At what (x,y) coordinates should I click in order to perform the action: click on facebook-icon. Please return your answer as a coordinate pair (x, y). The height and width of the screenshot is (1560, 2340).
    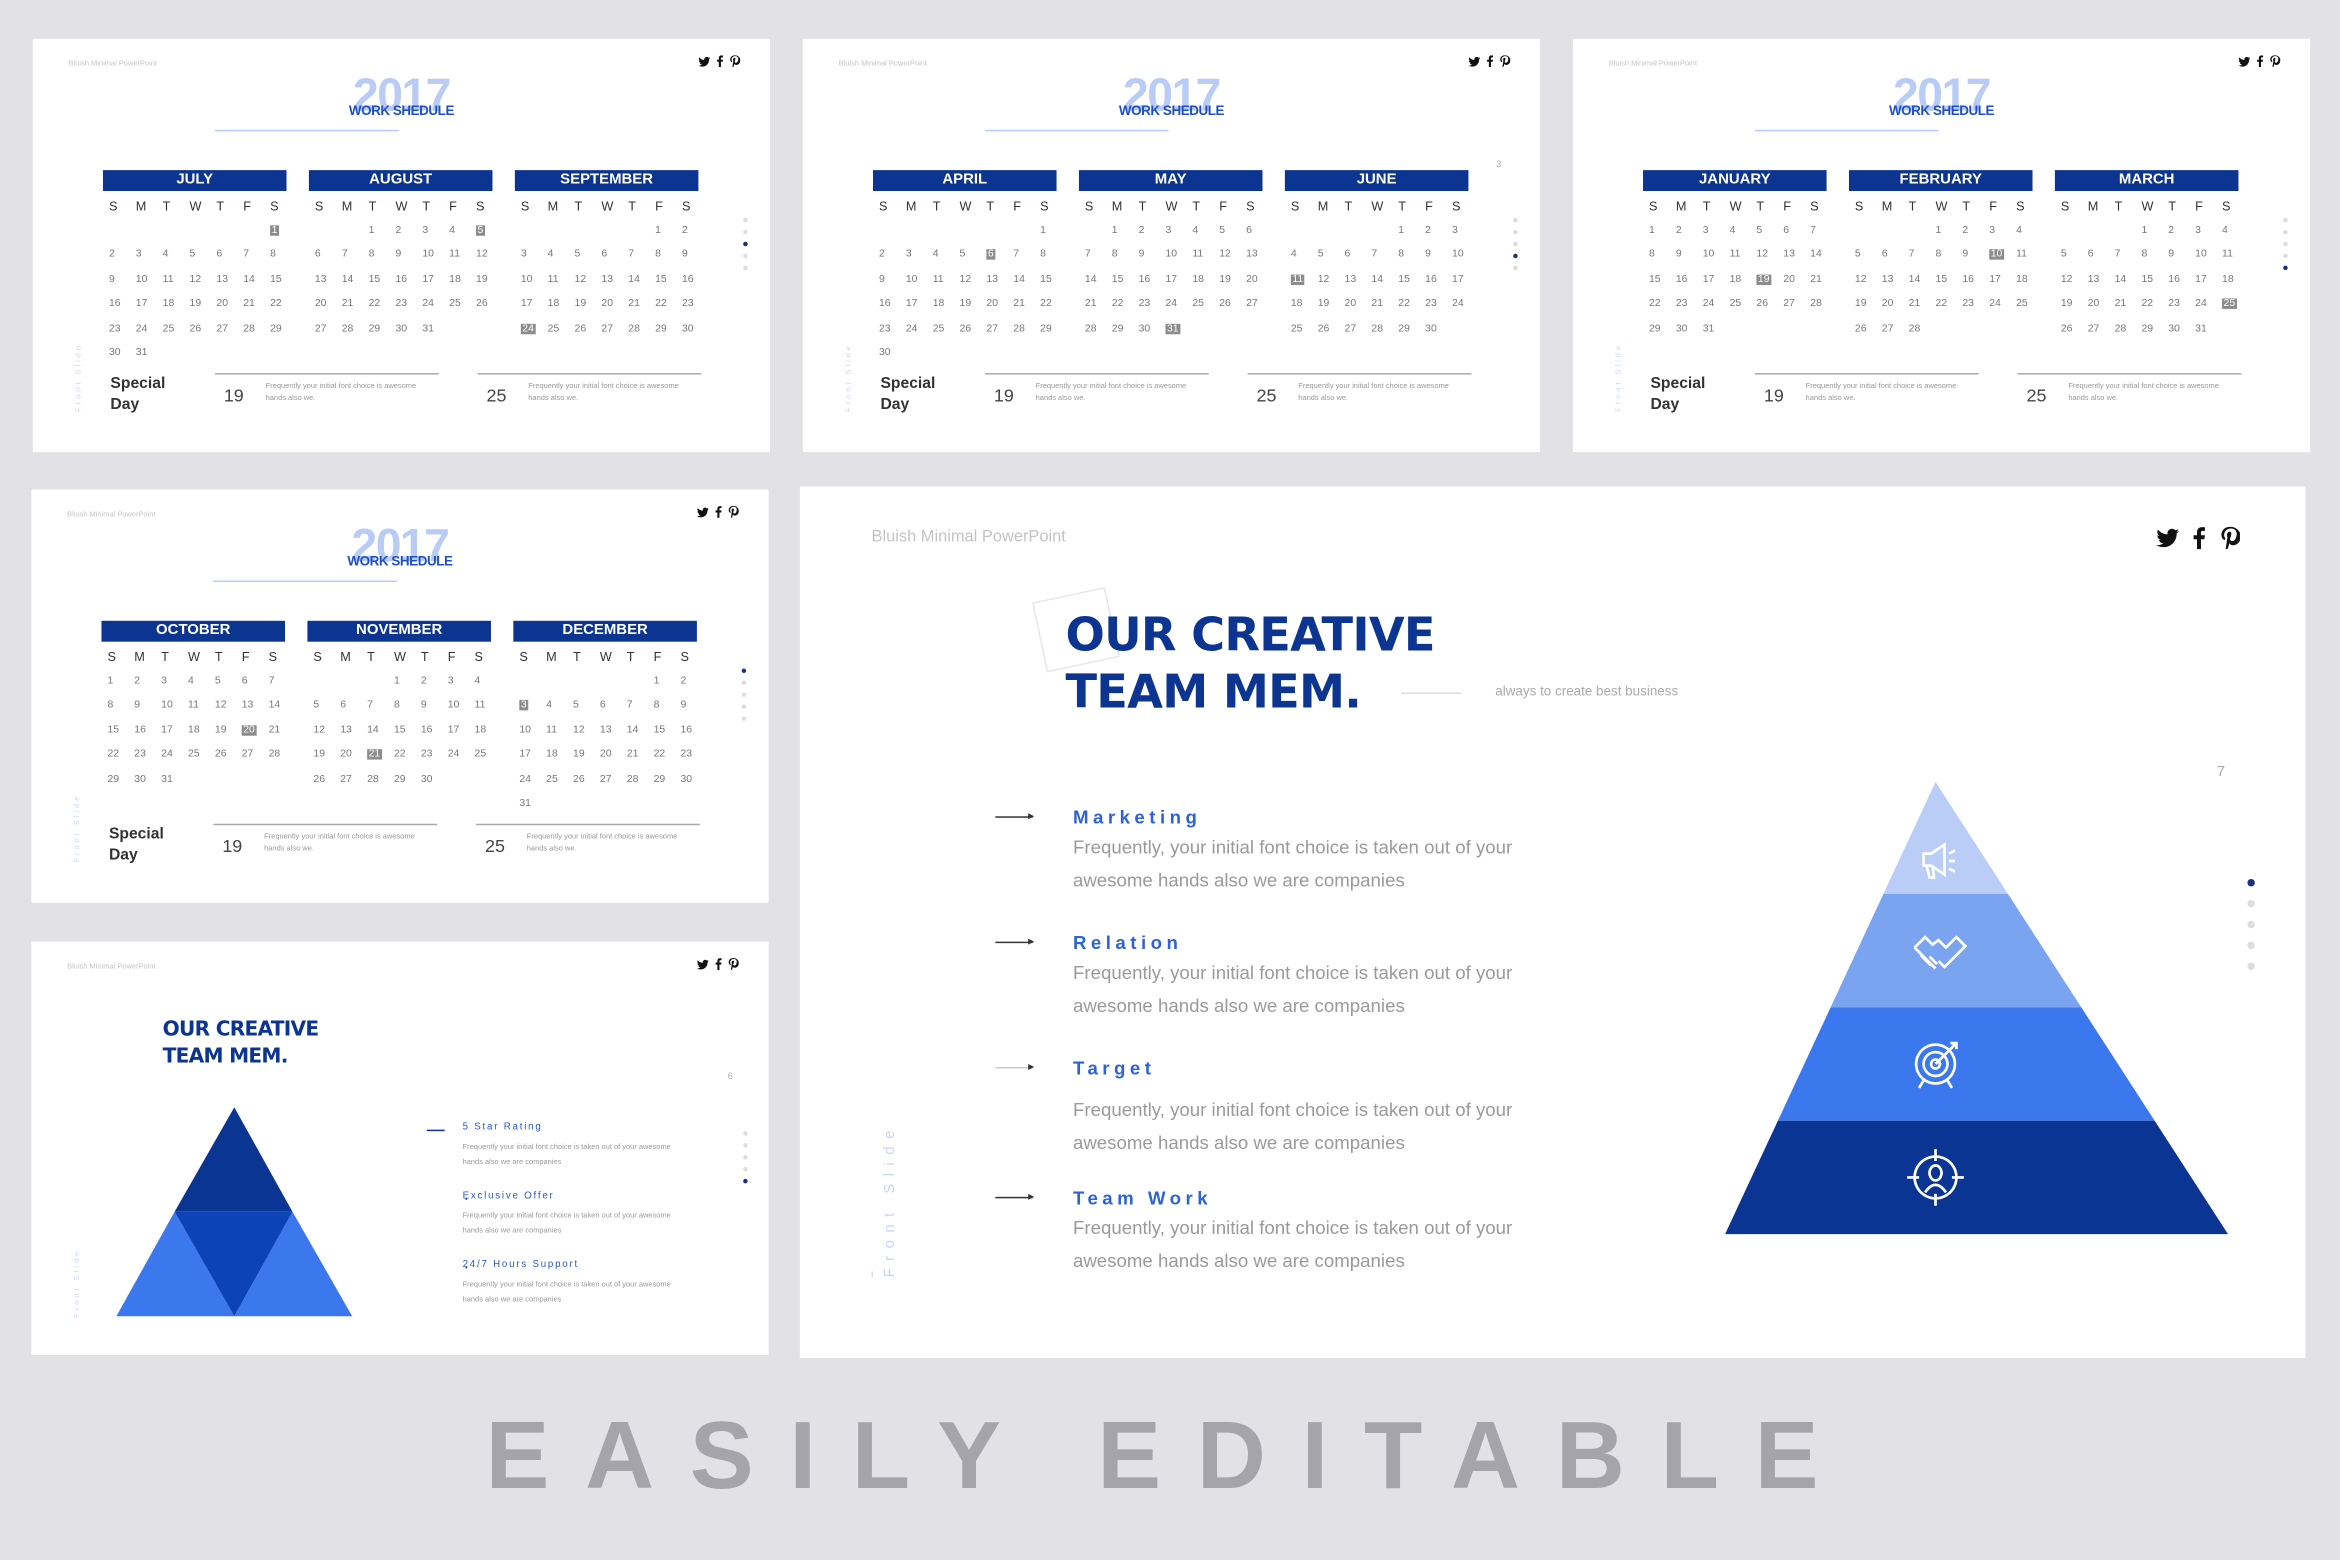
    Looking at the image, I should click on (718, 512).